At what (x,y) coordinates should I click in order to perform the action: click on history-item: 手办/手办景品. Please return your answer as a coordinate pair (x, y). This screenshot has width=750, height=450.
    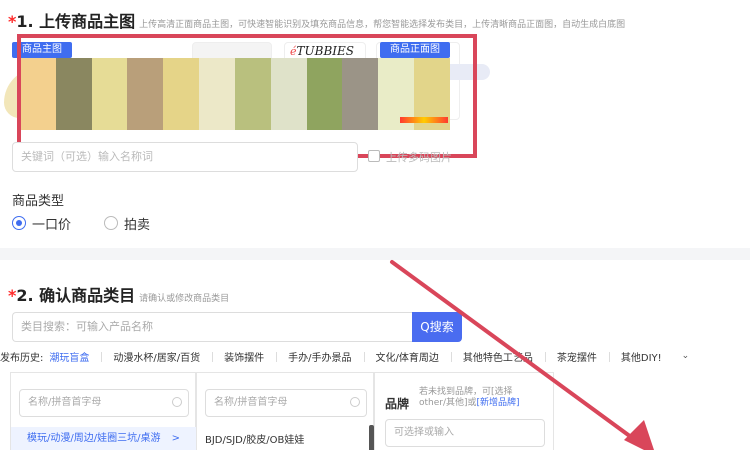
    Looking at the image, I should click on (319, 356).